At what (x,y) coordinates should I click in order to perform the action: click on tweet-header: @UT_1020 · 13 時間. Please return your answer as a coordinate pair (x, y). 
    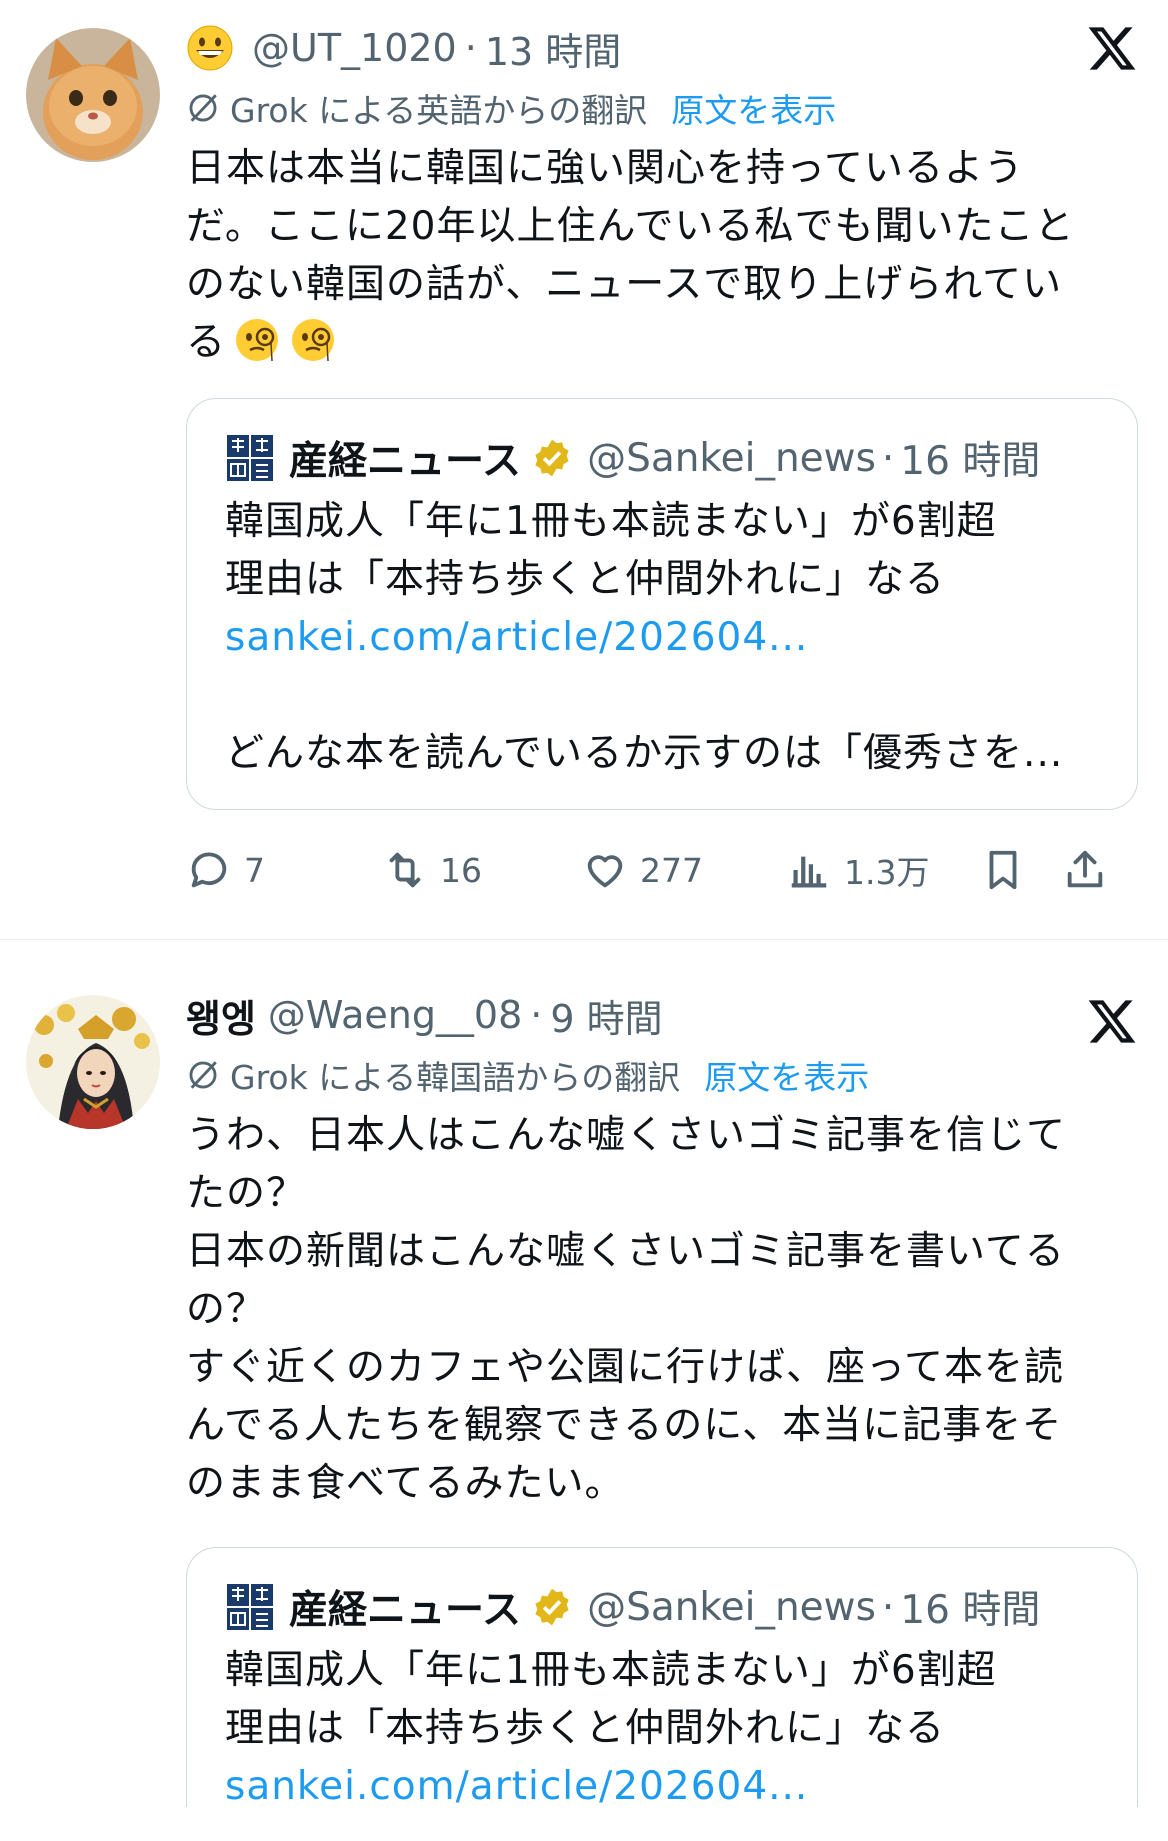
    Looking at the image, I should click on (663, 48).